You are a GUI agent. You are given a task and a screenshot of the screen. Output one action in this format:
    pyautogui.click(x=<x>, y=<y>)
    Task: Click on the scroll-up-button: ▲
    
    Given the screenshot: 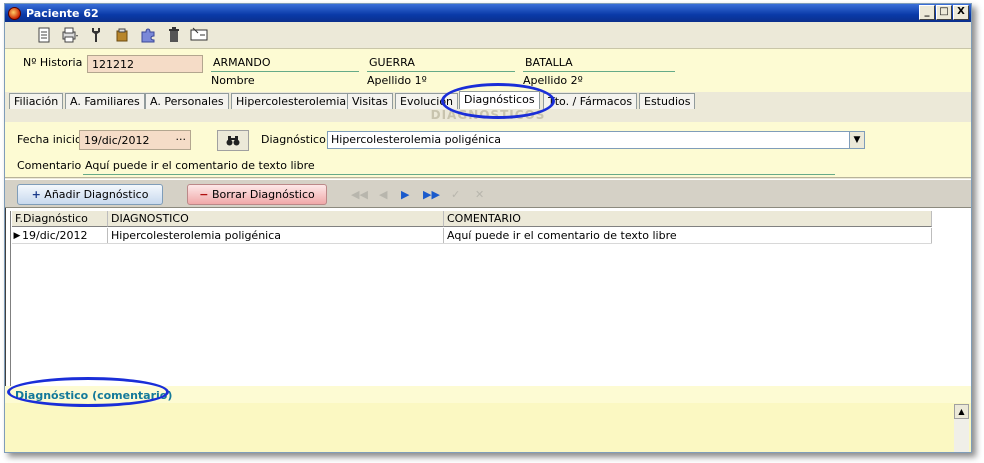 What is the action you would take?
    pyautogui.click(x=961, y=411)
    